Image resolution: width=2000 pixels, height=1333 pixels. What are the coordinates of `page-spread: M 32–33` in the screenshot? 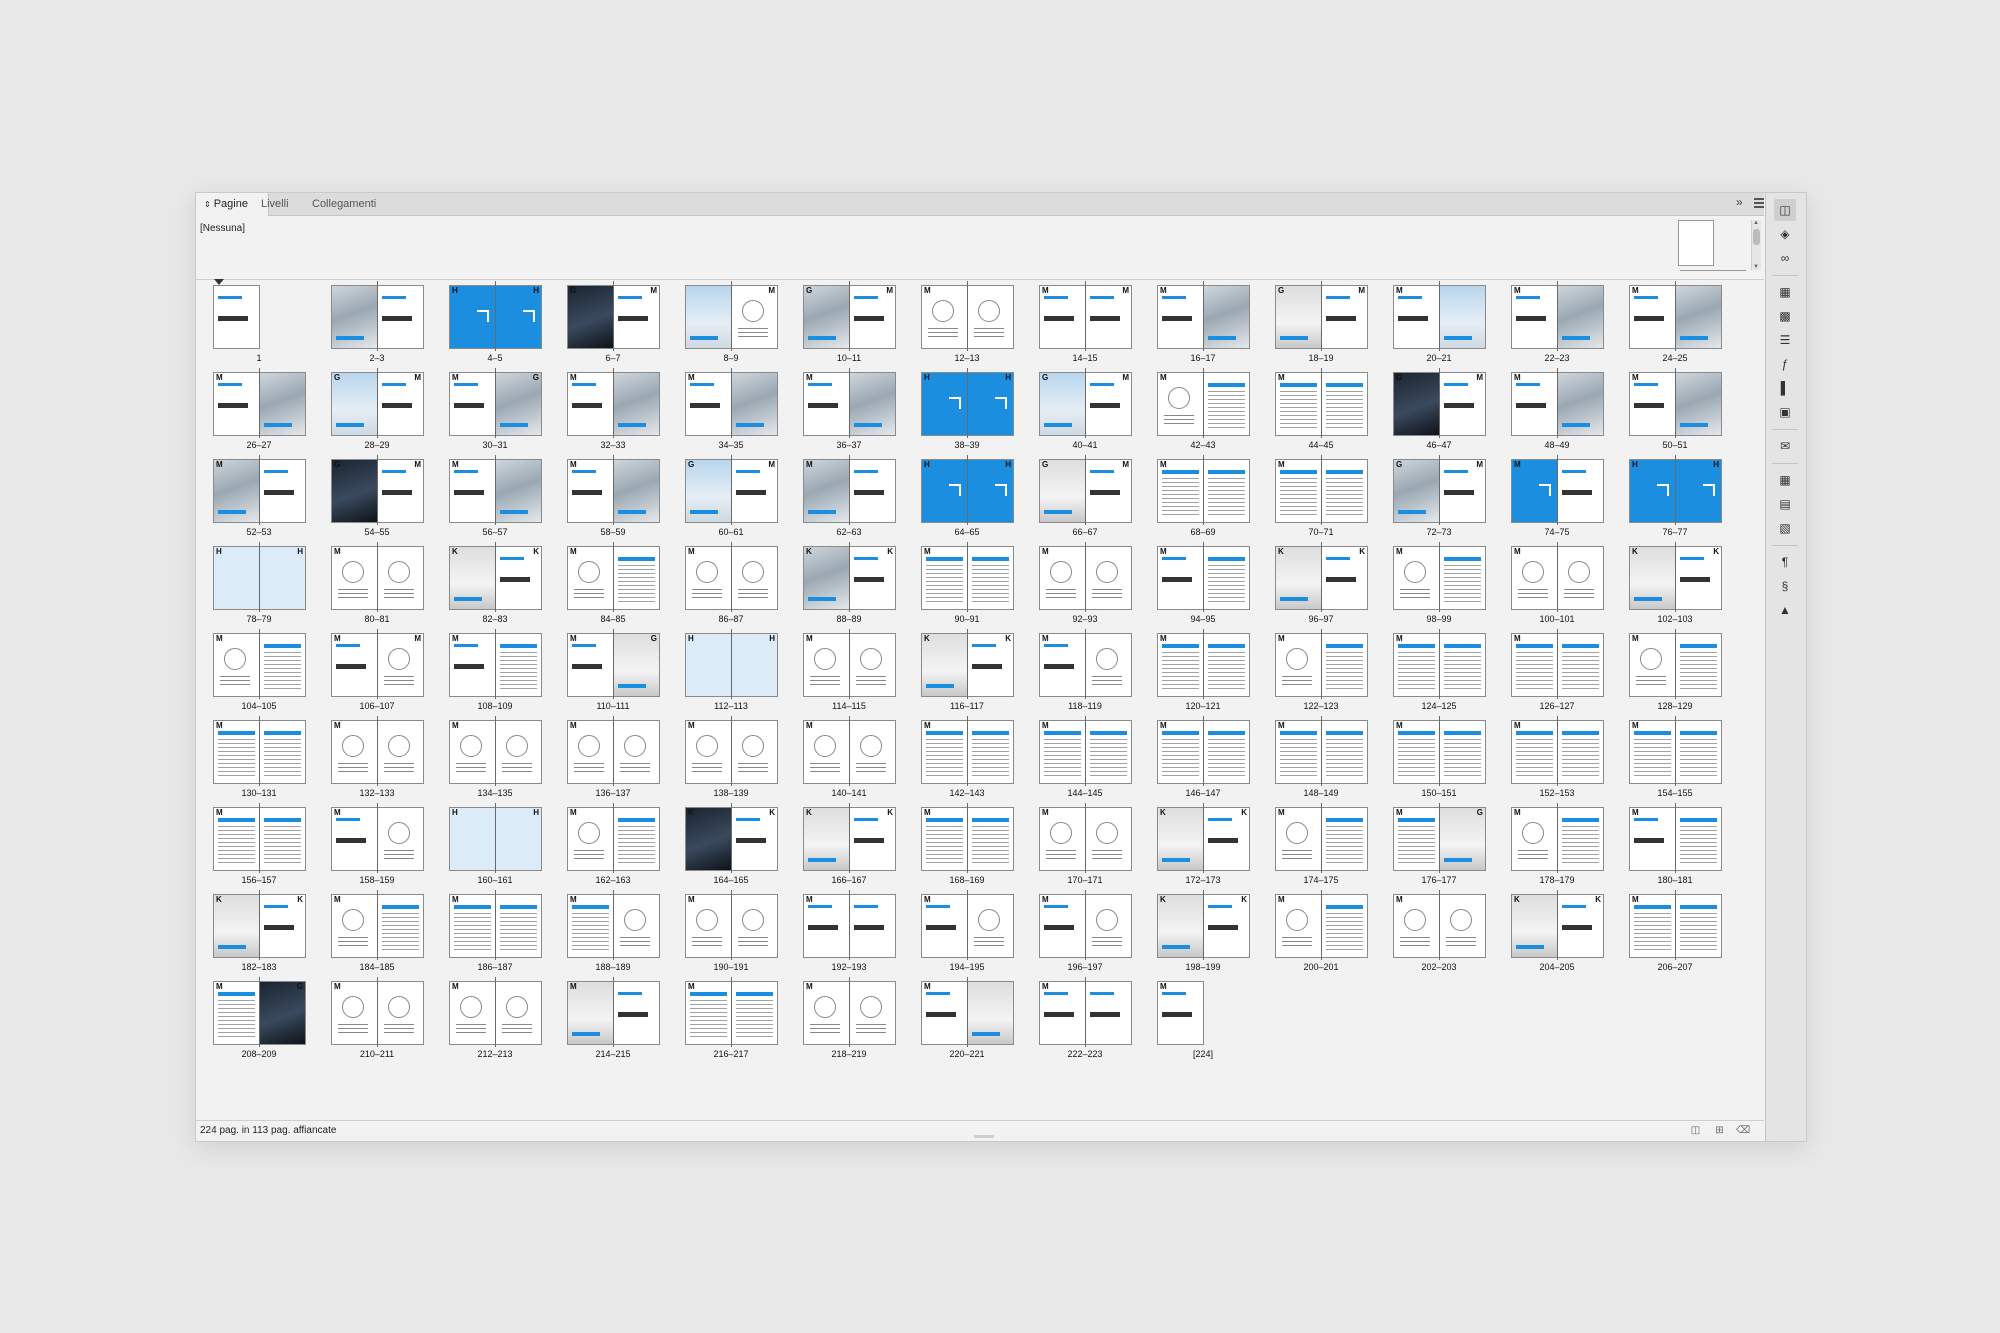 It's located at (613, 412).